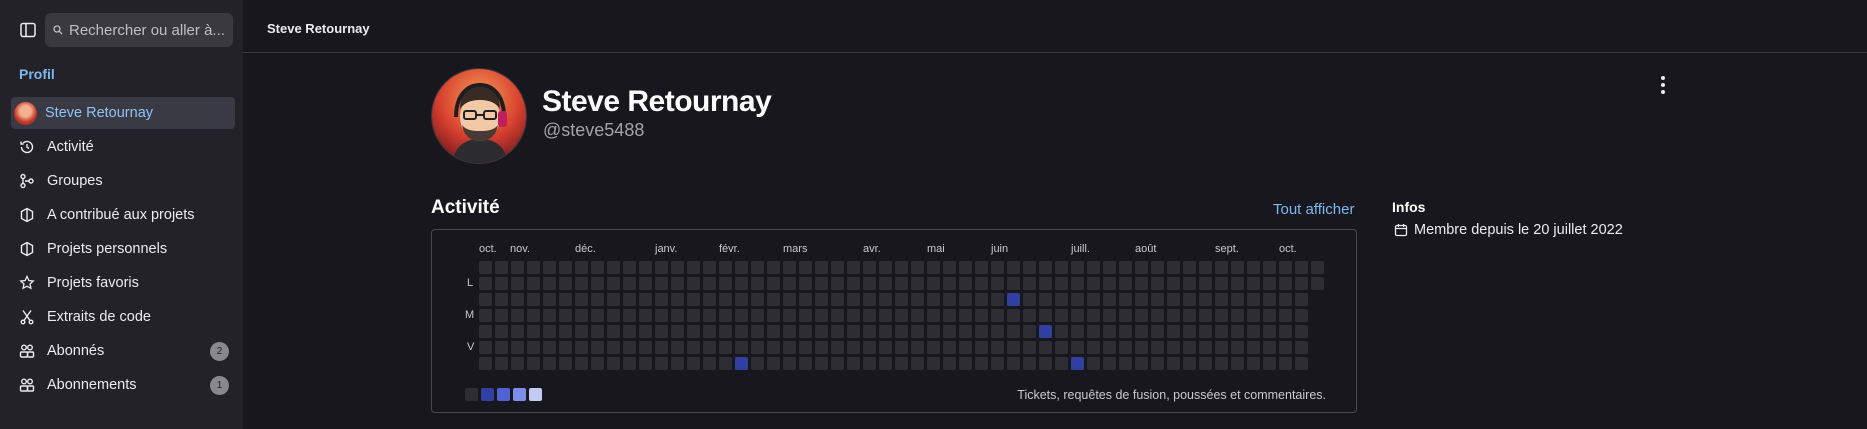 This screenshot has width=1867, height=429. What do you see at coordinates (123, 113) in the screenshot?
I see `sidebar-item-profile: Steve Retournay` at bounding box center [123, 113].